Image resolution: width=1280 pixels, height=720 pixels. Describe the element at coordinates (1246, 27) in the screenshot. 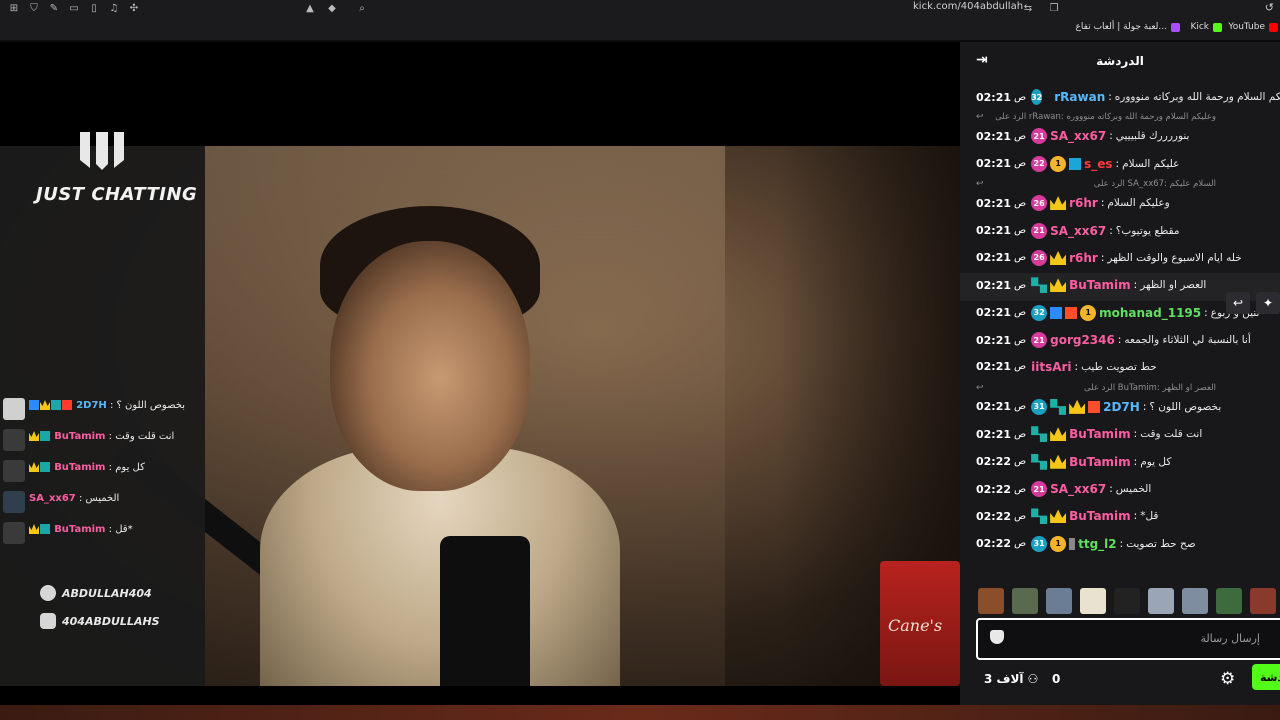

I see `bookmark-label: YouTube` at that location.